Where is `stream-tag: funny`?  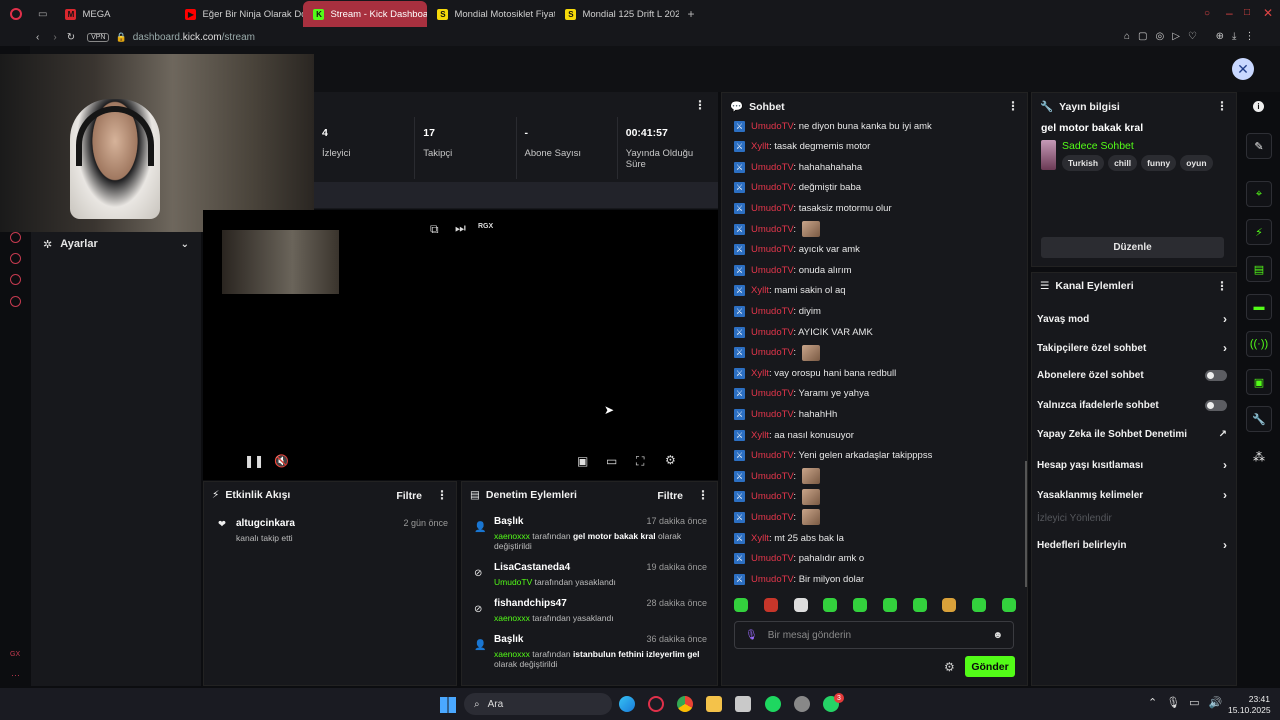 stream-tag: funny is located at coordinates (1159, 163).